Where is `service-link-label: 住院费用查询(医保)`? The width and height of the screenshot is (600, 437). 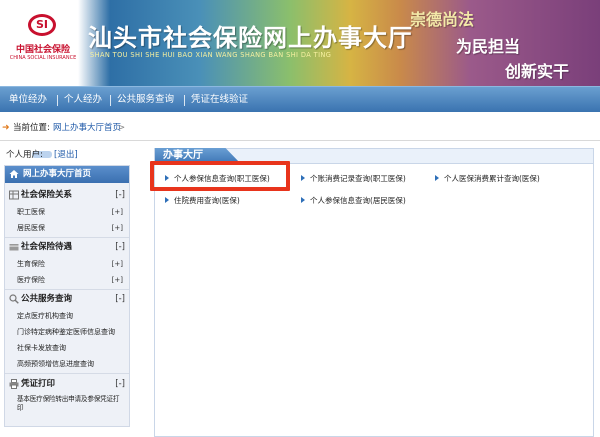
service-link-label: 住院费用查询(医保) is located at coordinates (207, 200).